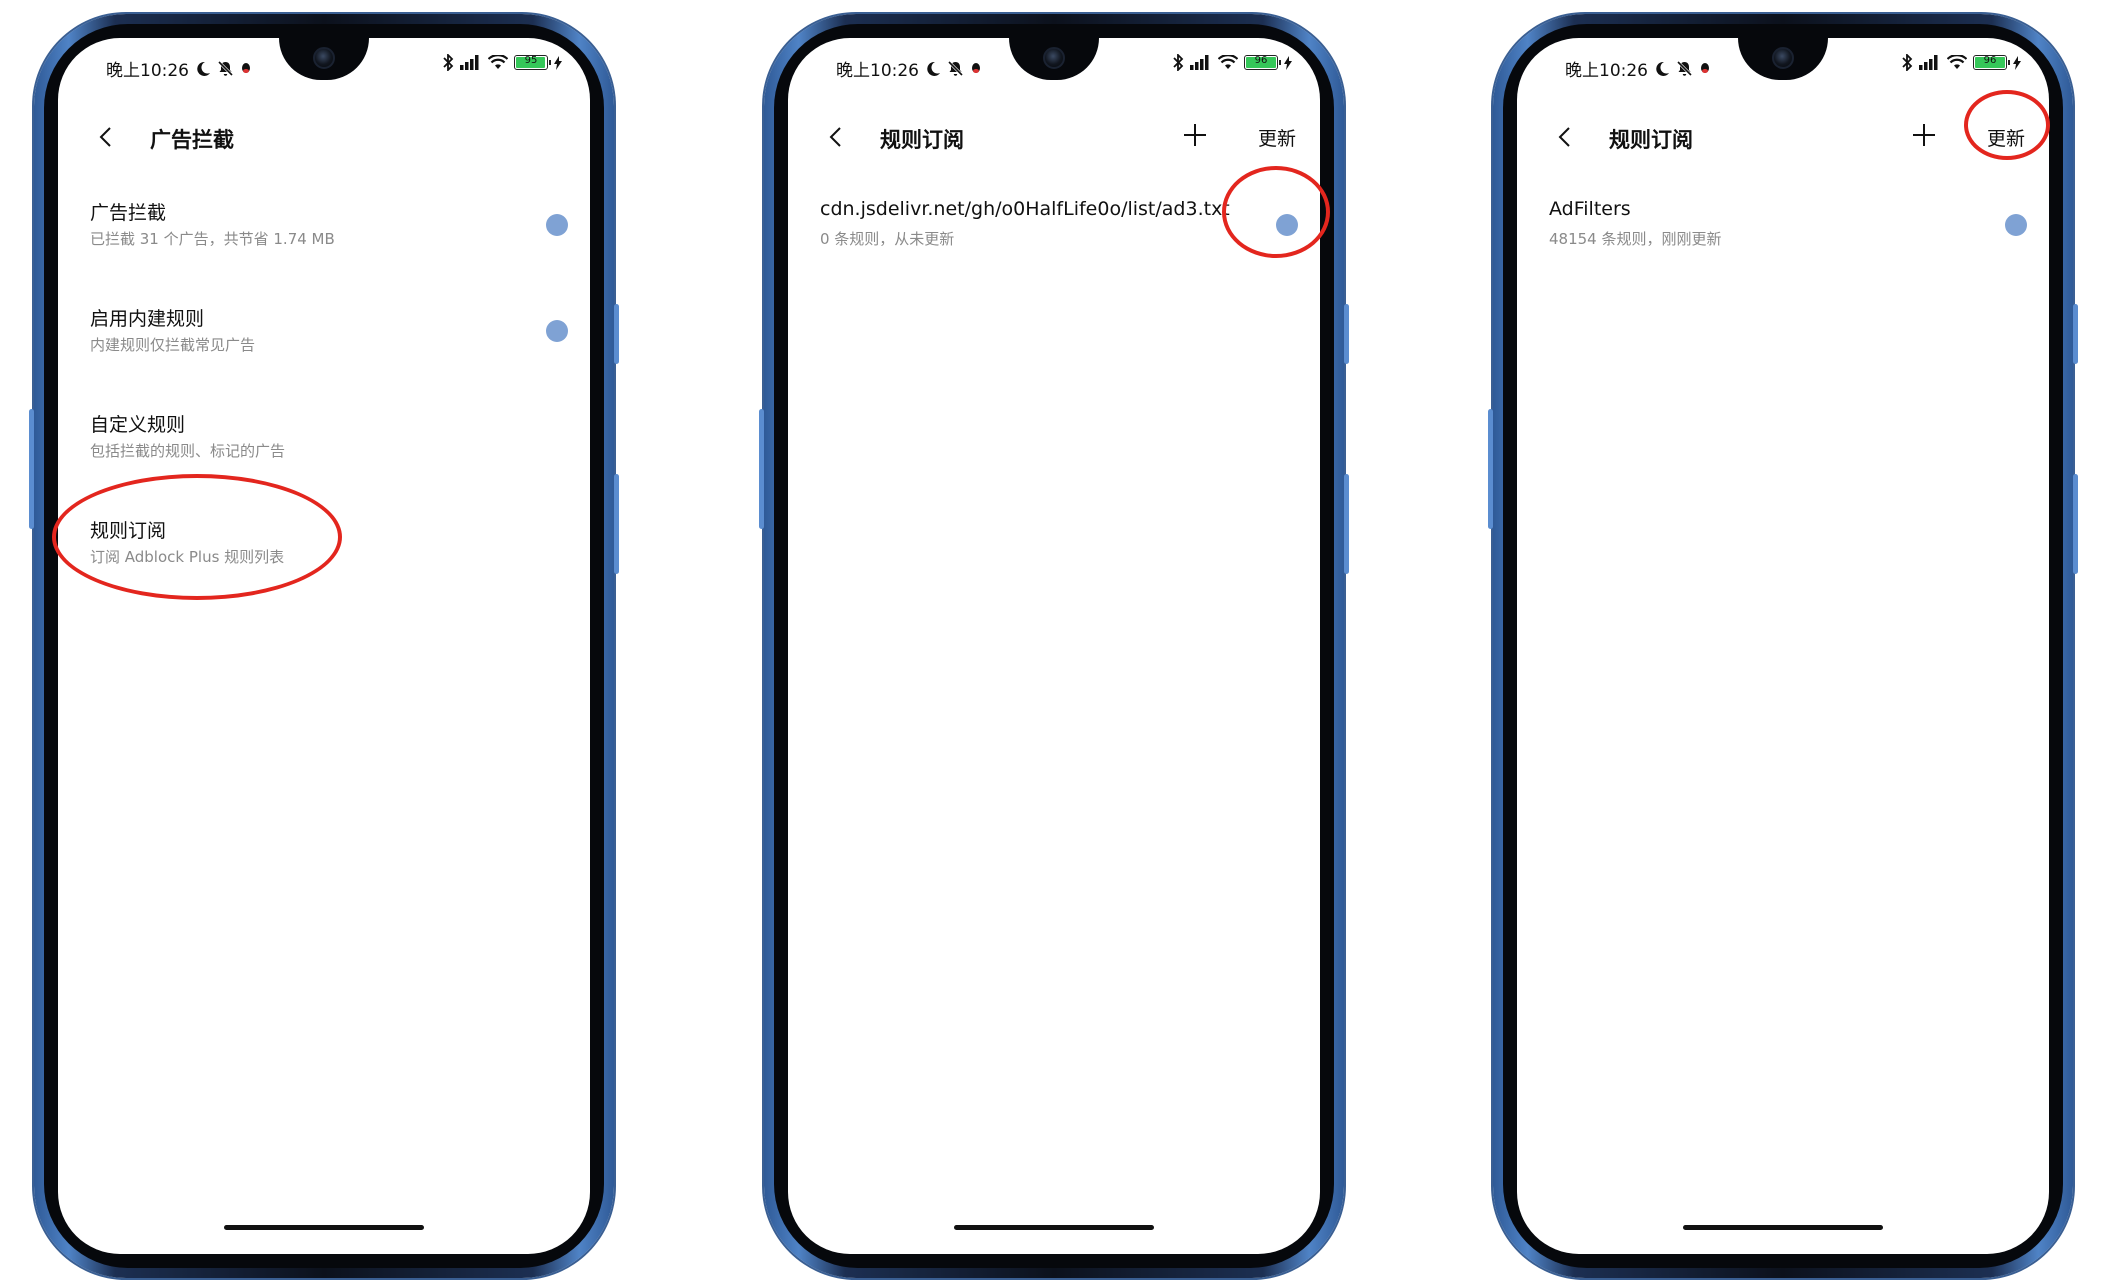 This screenshot has width=2107, height=1287. I want to click on item-subtitle: 包括拦截的规则、标记的广告, so click(188, 451).